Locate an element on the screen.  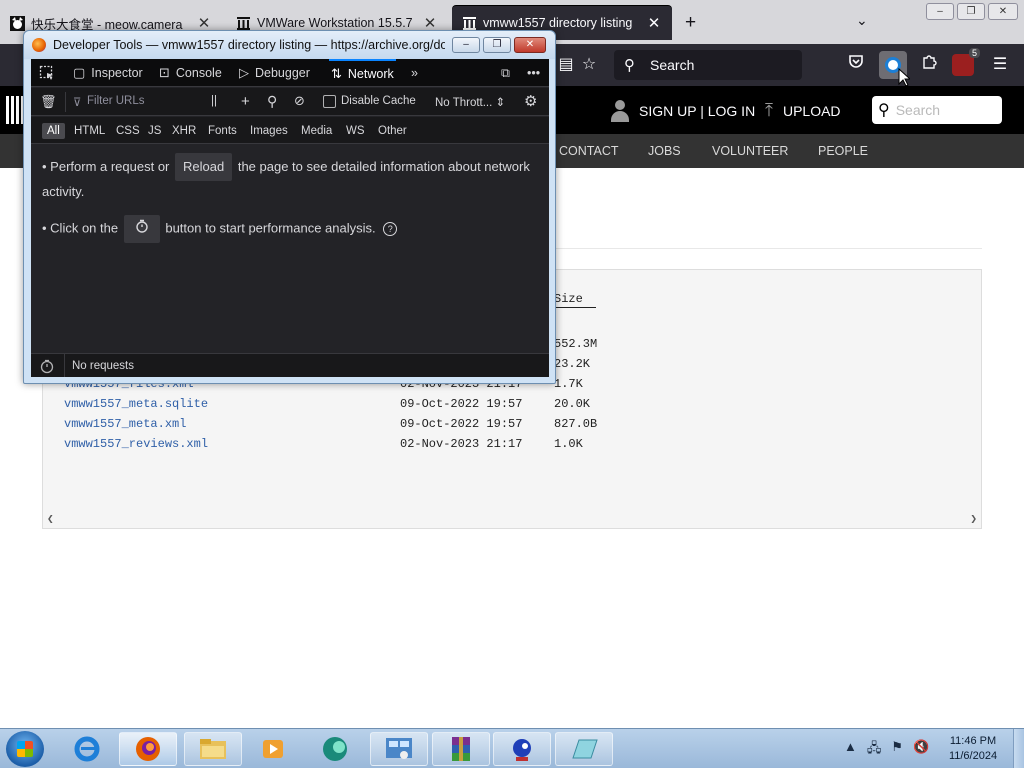
hint-text: • Click on the is located at coordinates (80, 228).